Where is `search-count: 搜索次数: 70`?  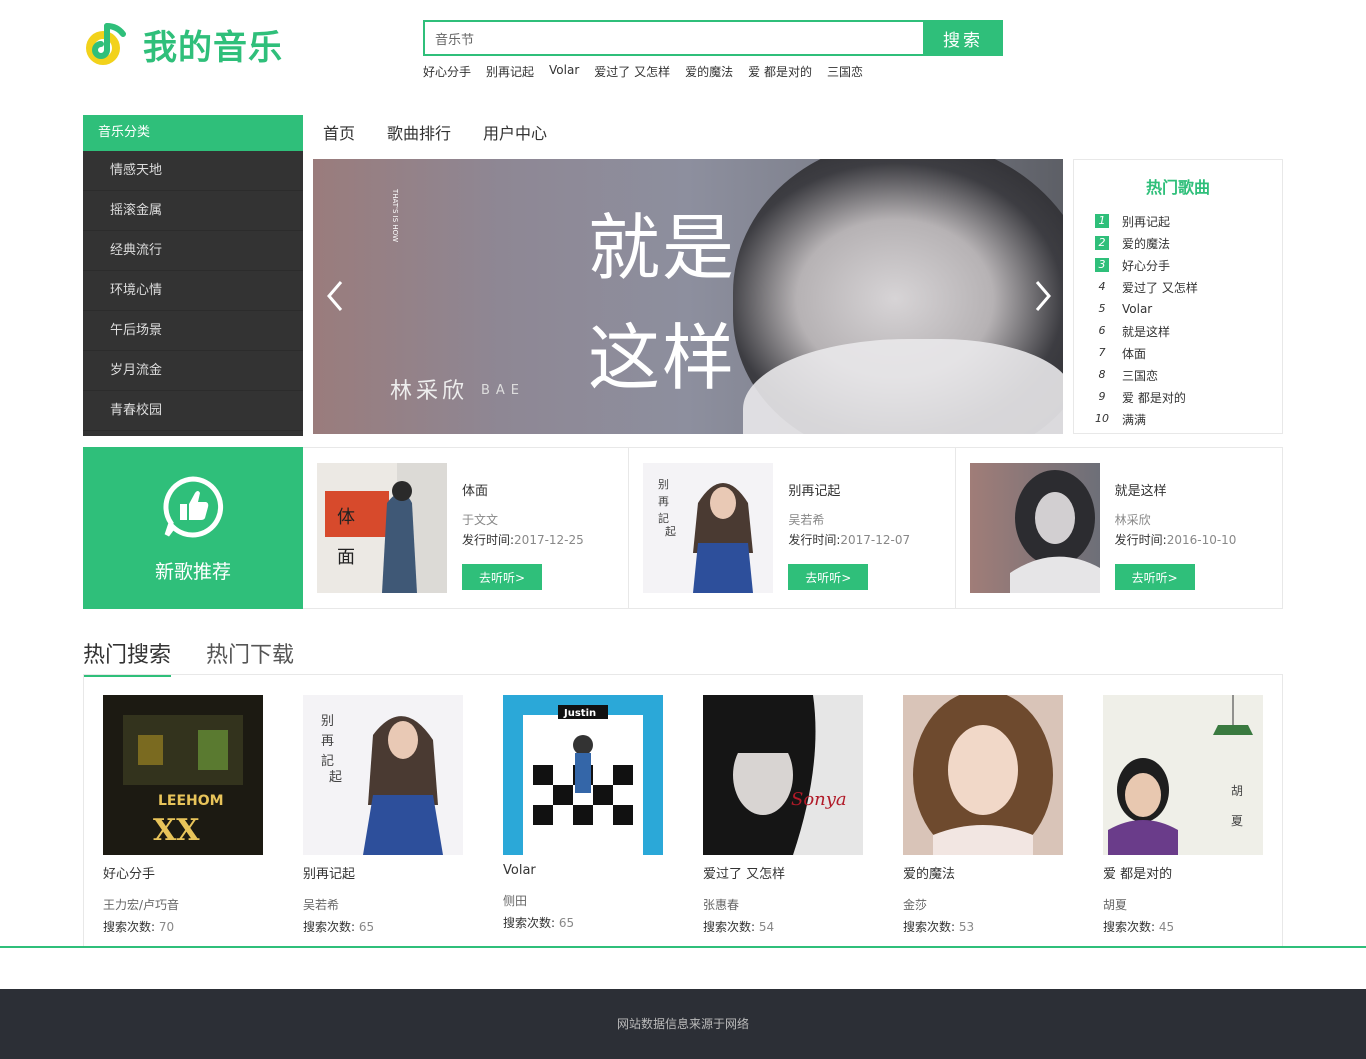 search-count: 搜索次数: 70 is located at coordinates (183, 926).